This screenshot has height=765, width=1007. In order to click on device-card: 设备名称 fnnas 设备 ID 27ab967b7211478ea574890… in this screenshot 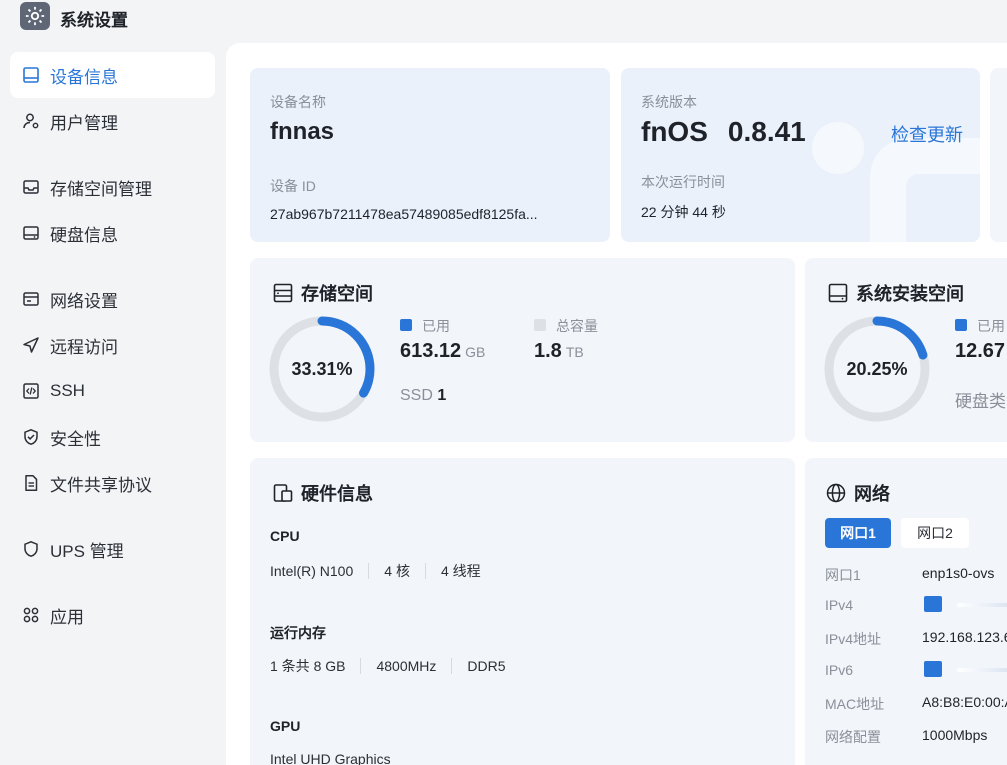, I will do `click(430, 155)`.